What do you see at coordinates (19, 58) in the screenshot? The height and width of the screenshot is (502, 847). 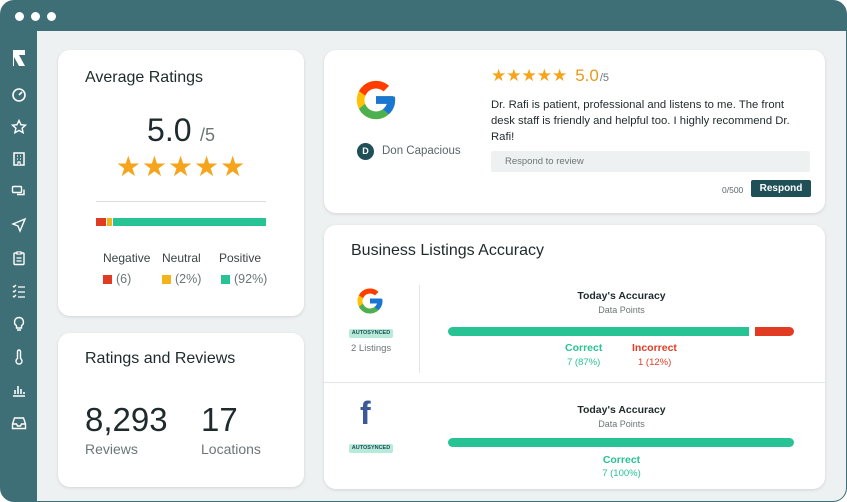 I see `logo-icon` at bounding box center [19, 58].